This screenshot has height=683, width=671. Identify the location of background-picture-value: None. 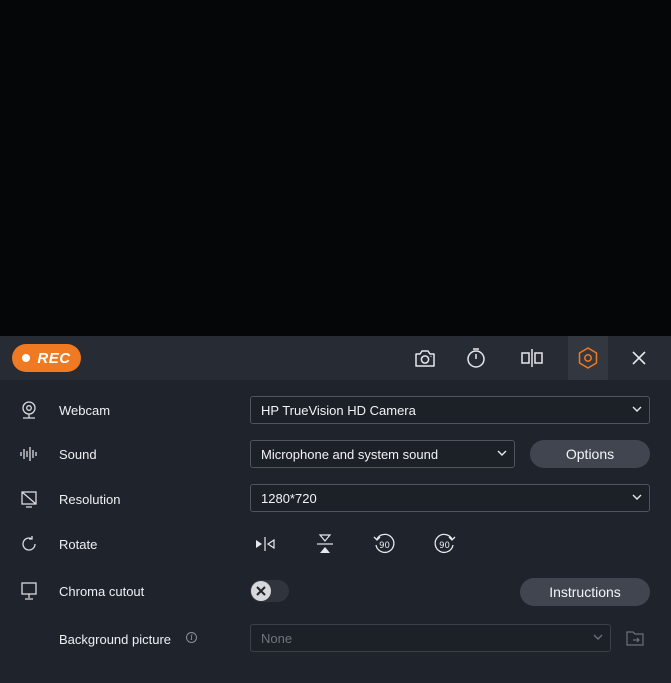
(277, 638).